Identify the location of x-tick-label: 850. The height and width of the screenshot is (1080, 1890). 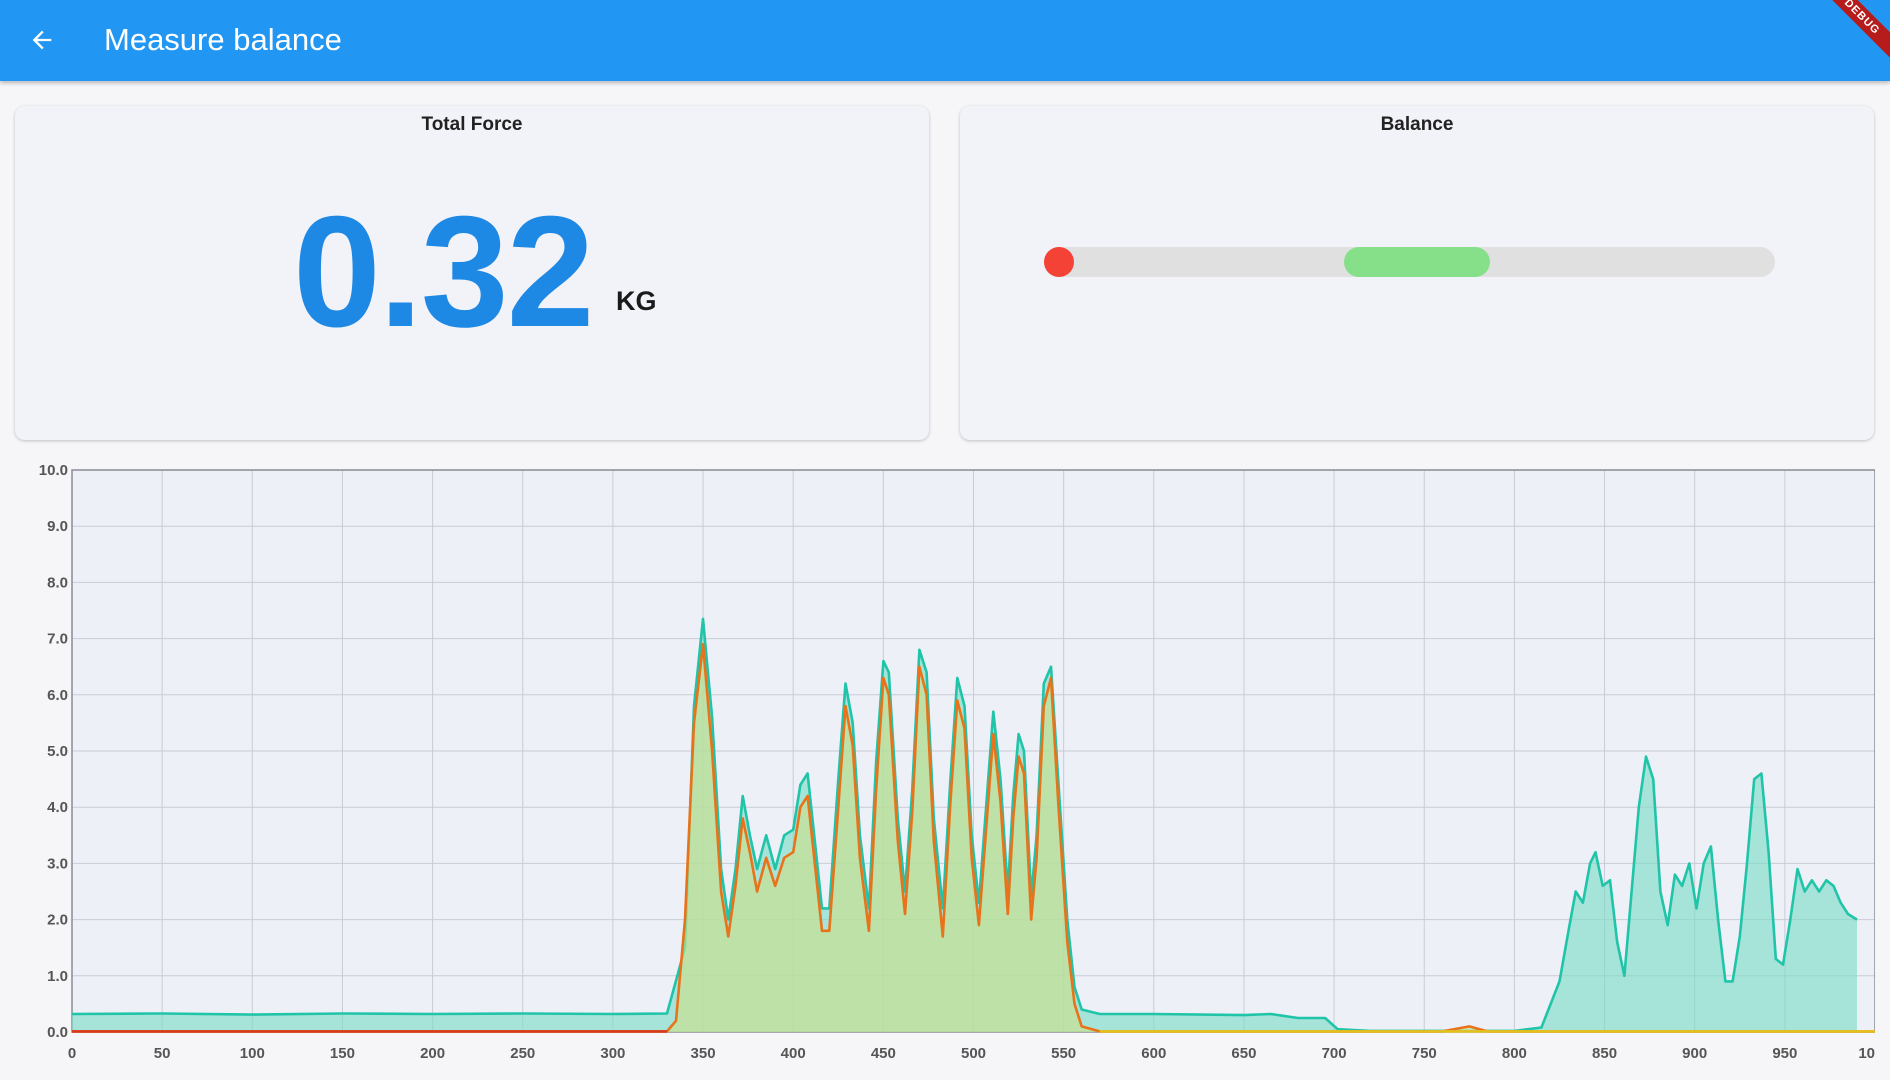
(1604, 1053).